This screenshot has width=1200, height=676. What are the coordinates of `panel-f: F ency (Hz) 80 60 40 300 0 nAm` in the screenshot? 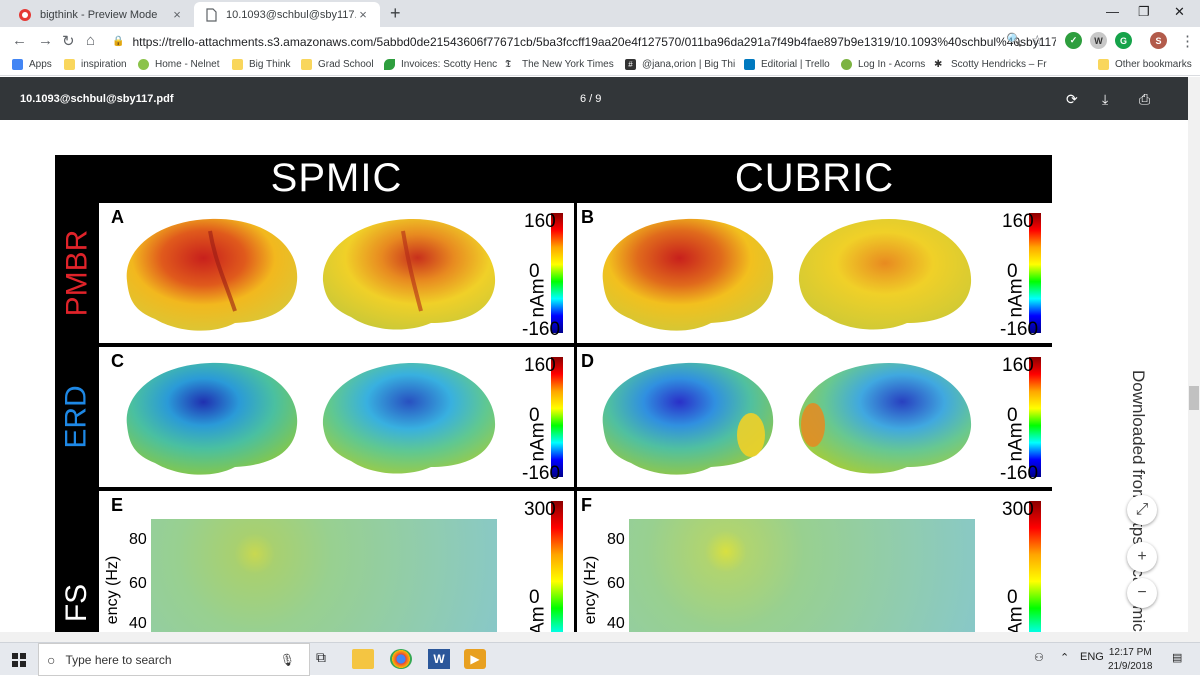 It's located at (814, 561).